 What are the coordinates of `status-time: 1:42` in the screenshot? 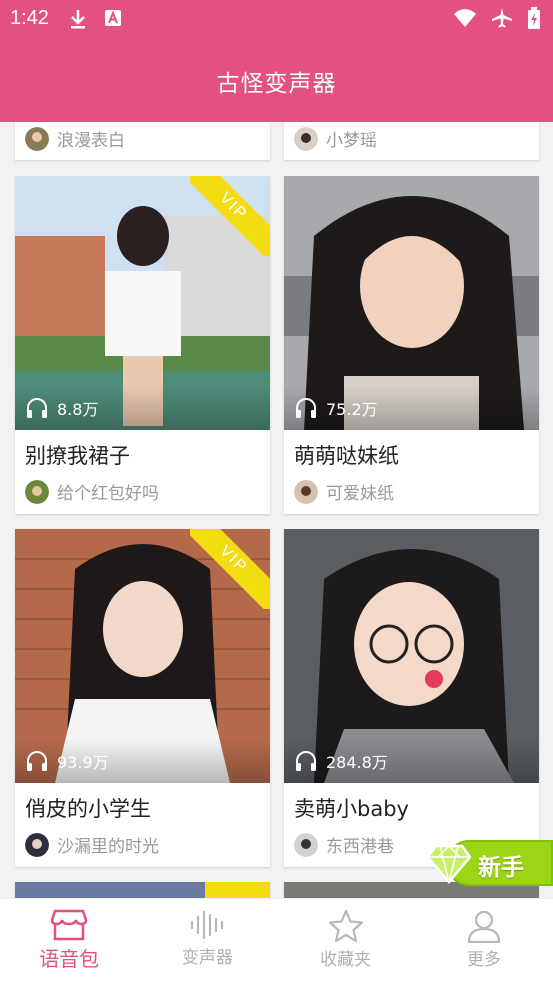 It's located at (29, 18).